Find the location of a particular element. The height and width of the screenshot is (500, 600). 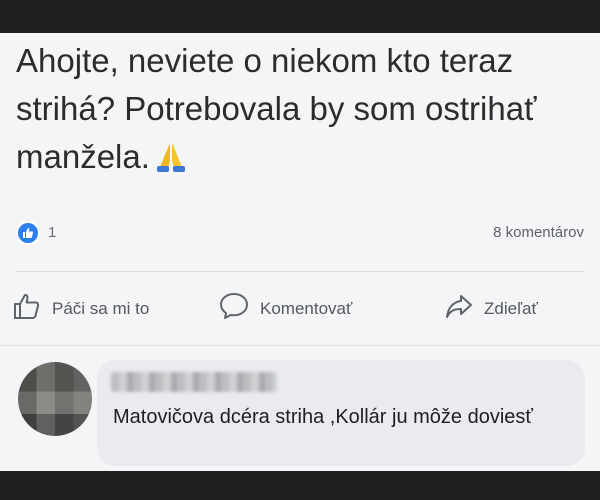

speech-bubble-icon is located at coordinates (234, 308).